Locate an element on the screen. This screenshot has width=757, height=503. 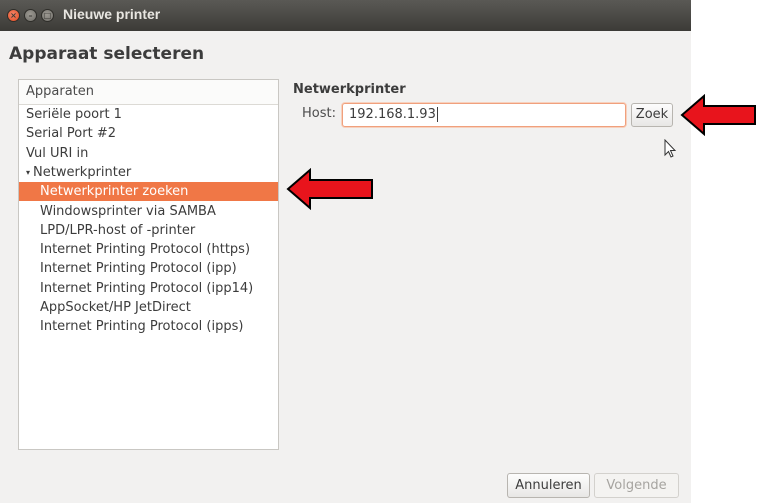
device-item-label: Internet Printing Protocol (https) is located at coordinates (145, 250).